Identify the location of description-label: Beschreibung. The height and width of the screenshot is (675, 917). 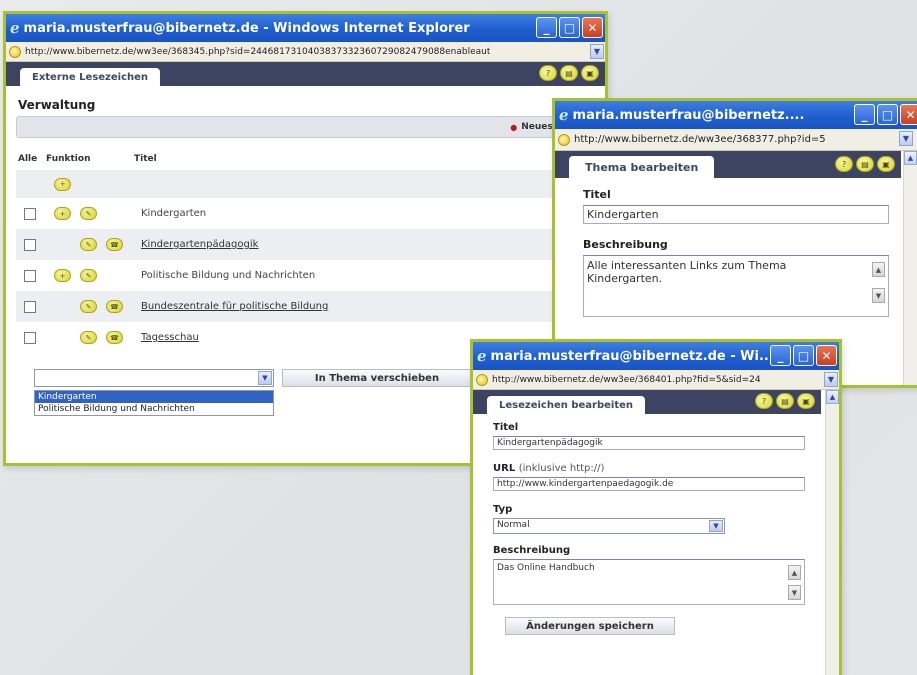
(532, 550).